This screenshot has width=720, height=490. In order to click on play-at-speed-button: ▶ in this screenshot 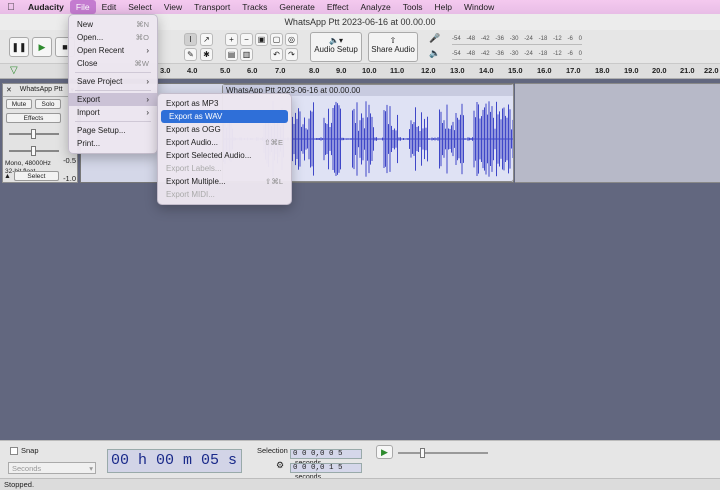, I will do `click(384, 452)`.